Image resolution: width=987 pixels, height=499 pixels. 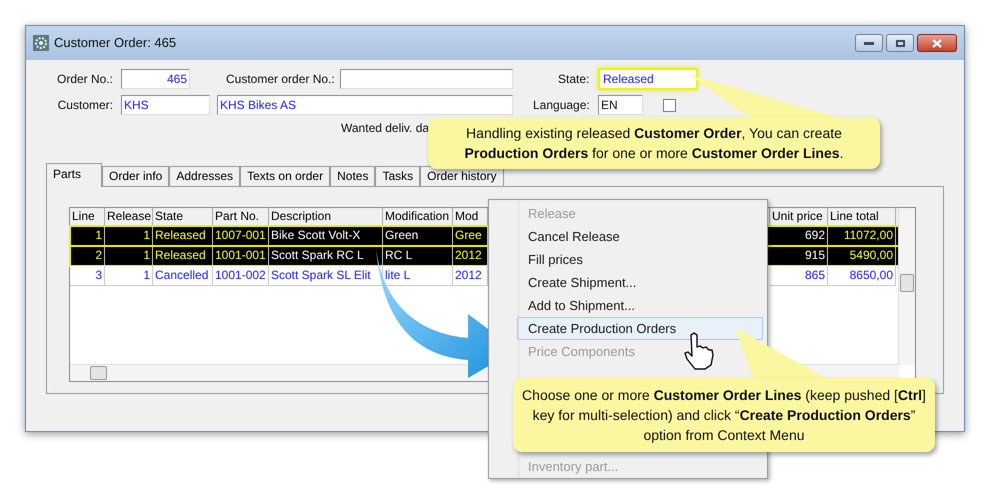 I want to click on close-button, so click(x=937, y=43).